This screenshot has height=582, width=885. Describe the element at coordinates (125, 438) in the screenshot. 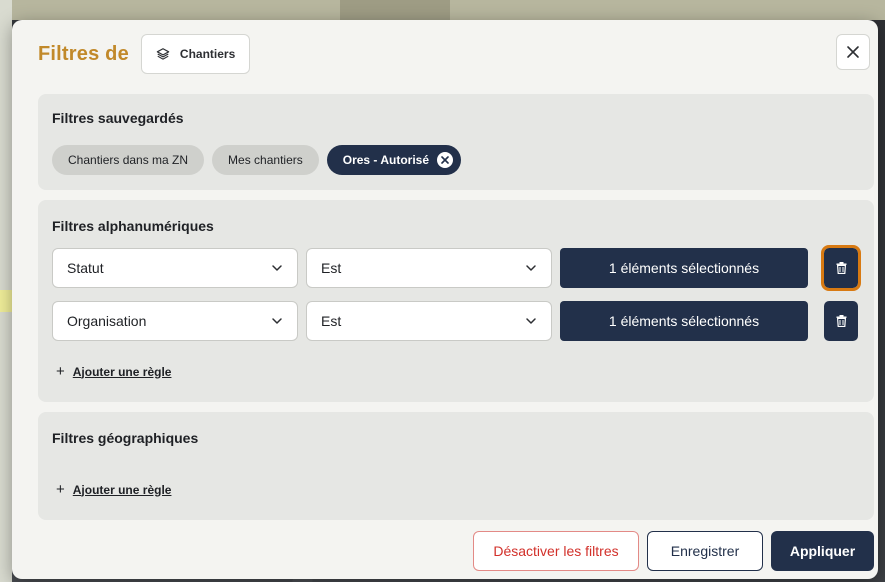

I see `geo-filters-title: Filtres géographiques` at that location.